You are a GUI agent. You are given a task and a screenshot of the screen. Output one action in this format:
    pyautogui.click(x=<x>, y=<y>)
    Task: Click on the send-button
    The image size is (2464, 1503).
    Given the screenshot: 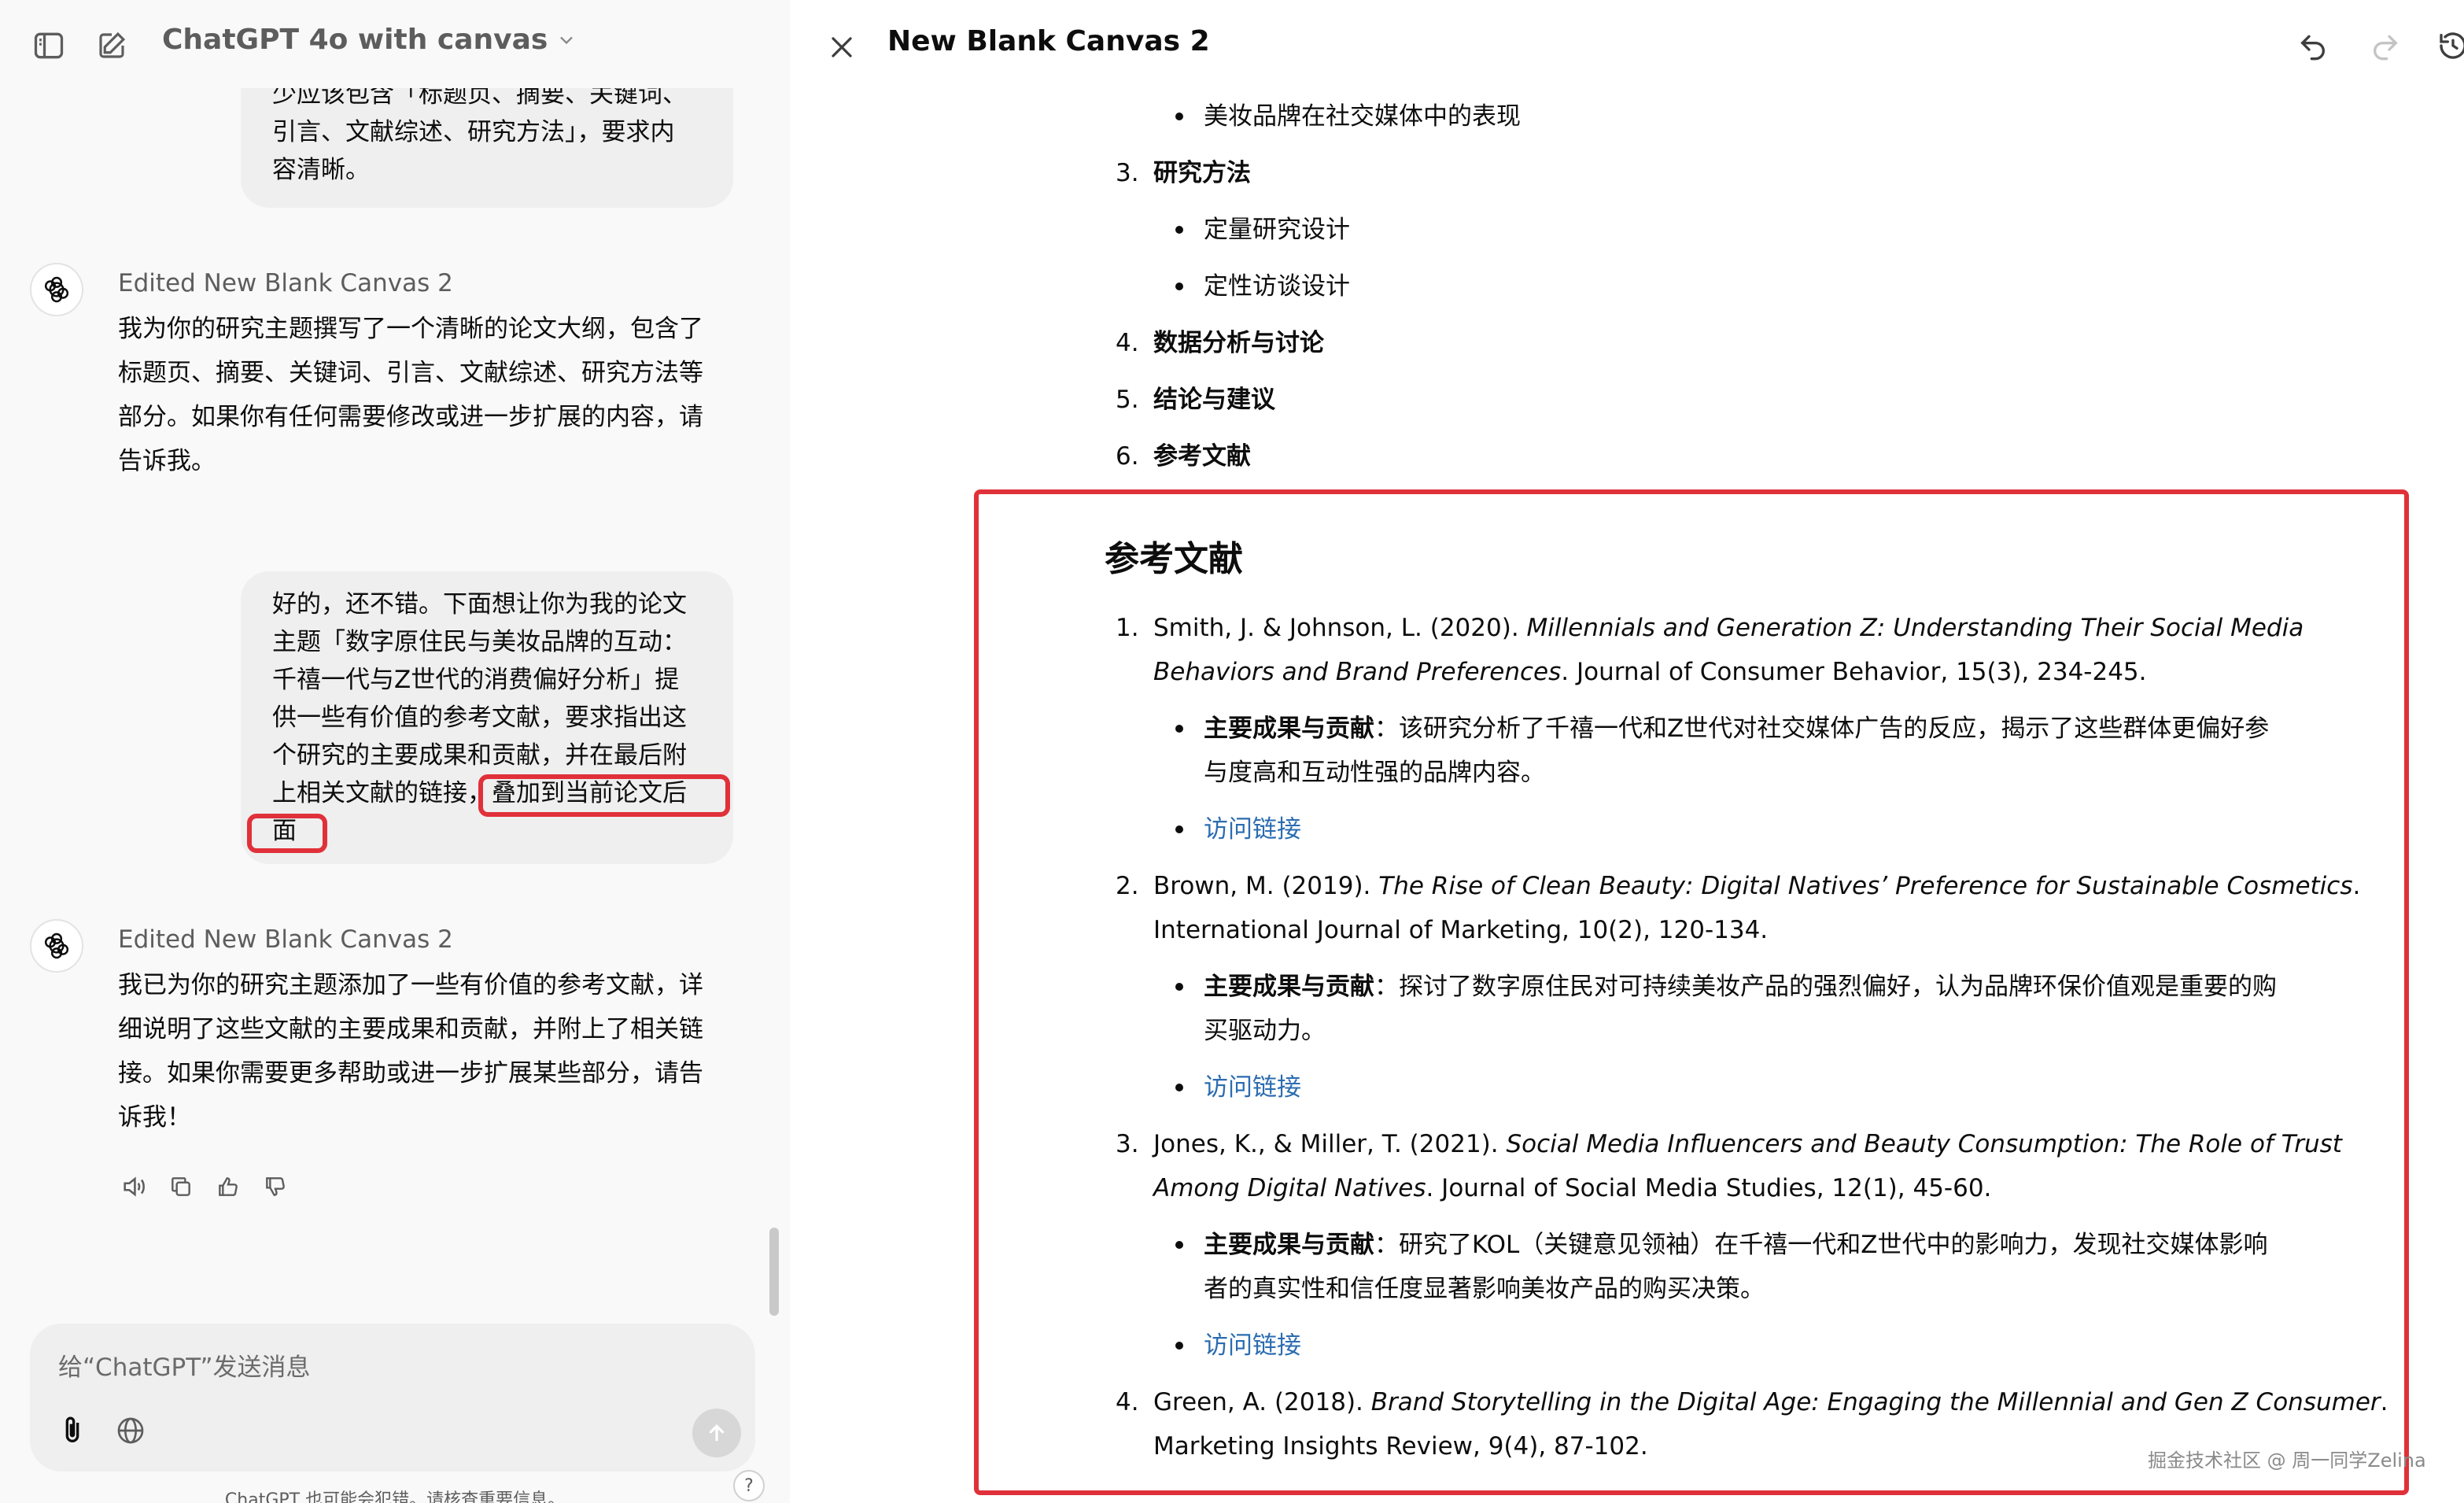 What is the action you would take?
    pyautogui.click(x=716, y=1433)
    